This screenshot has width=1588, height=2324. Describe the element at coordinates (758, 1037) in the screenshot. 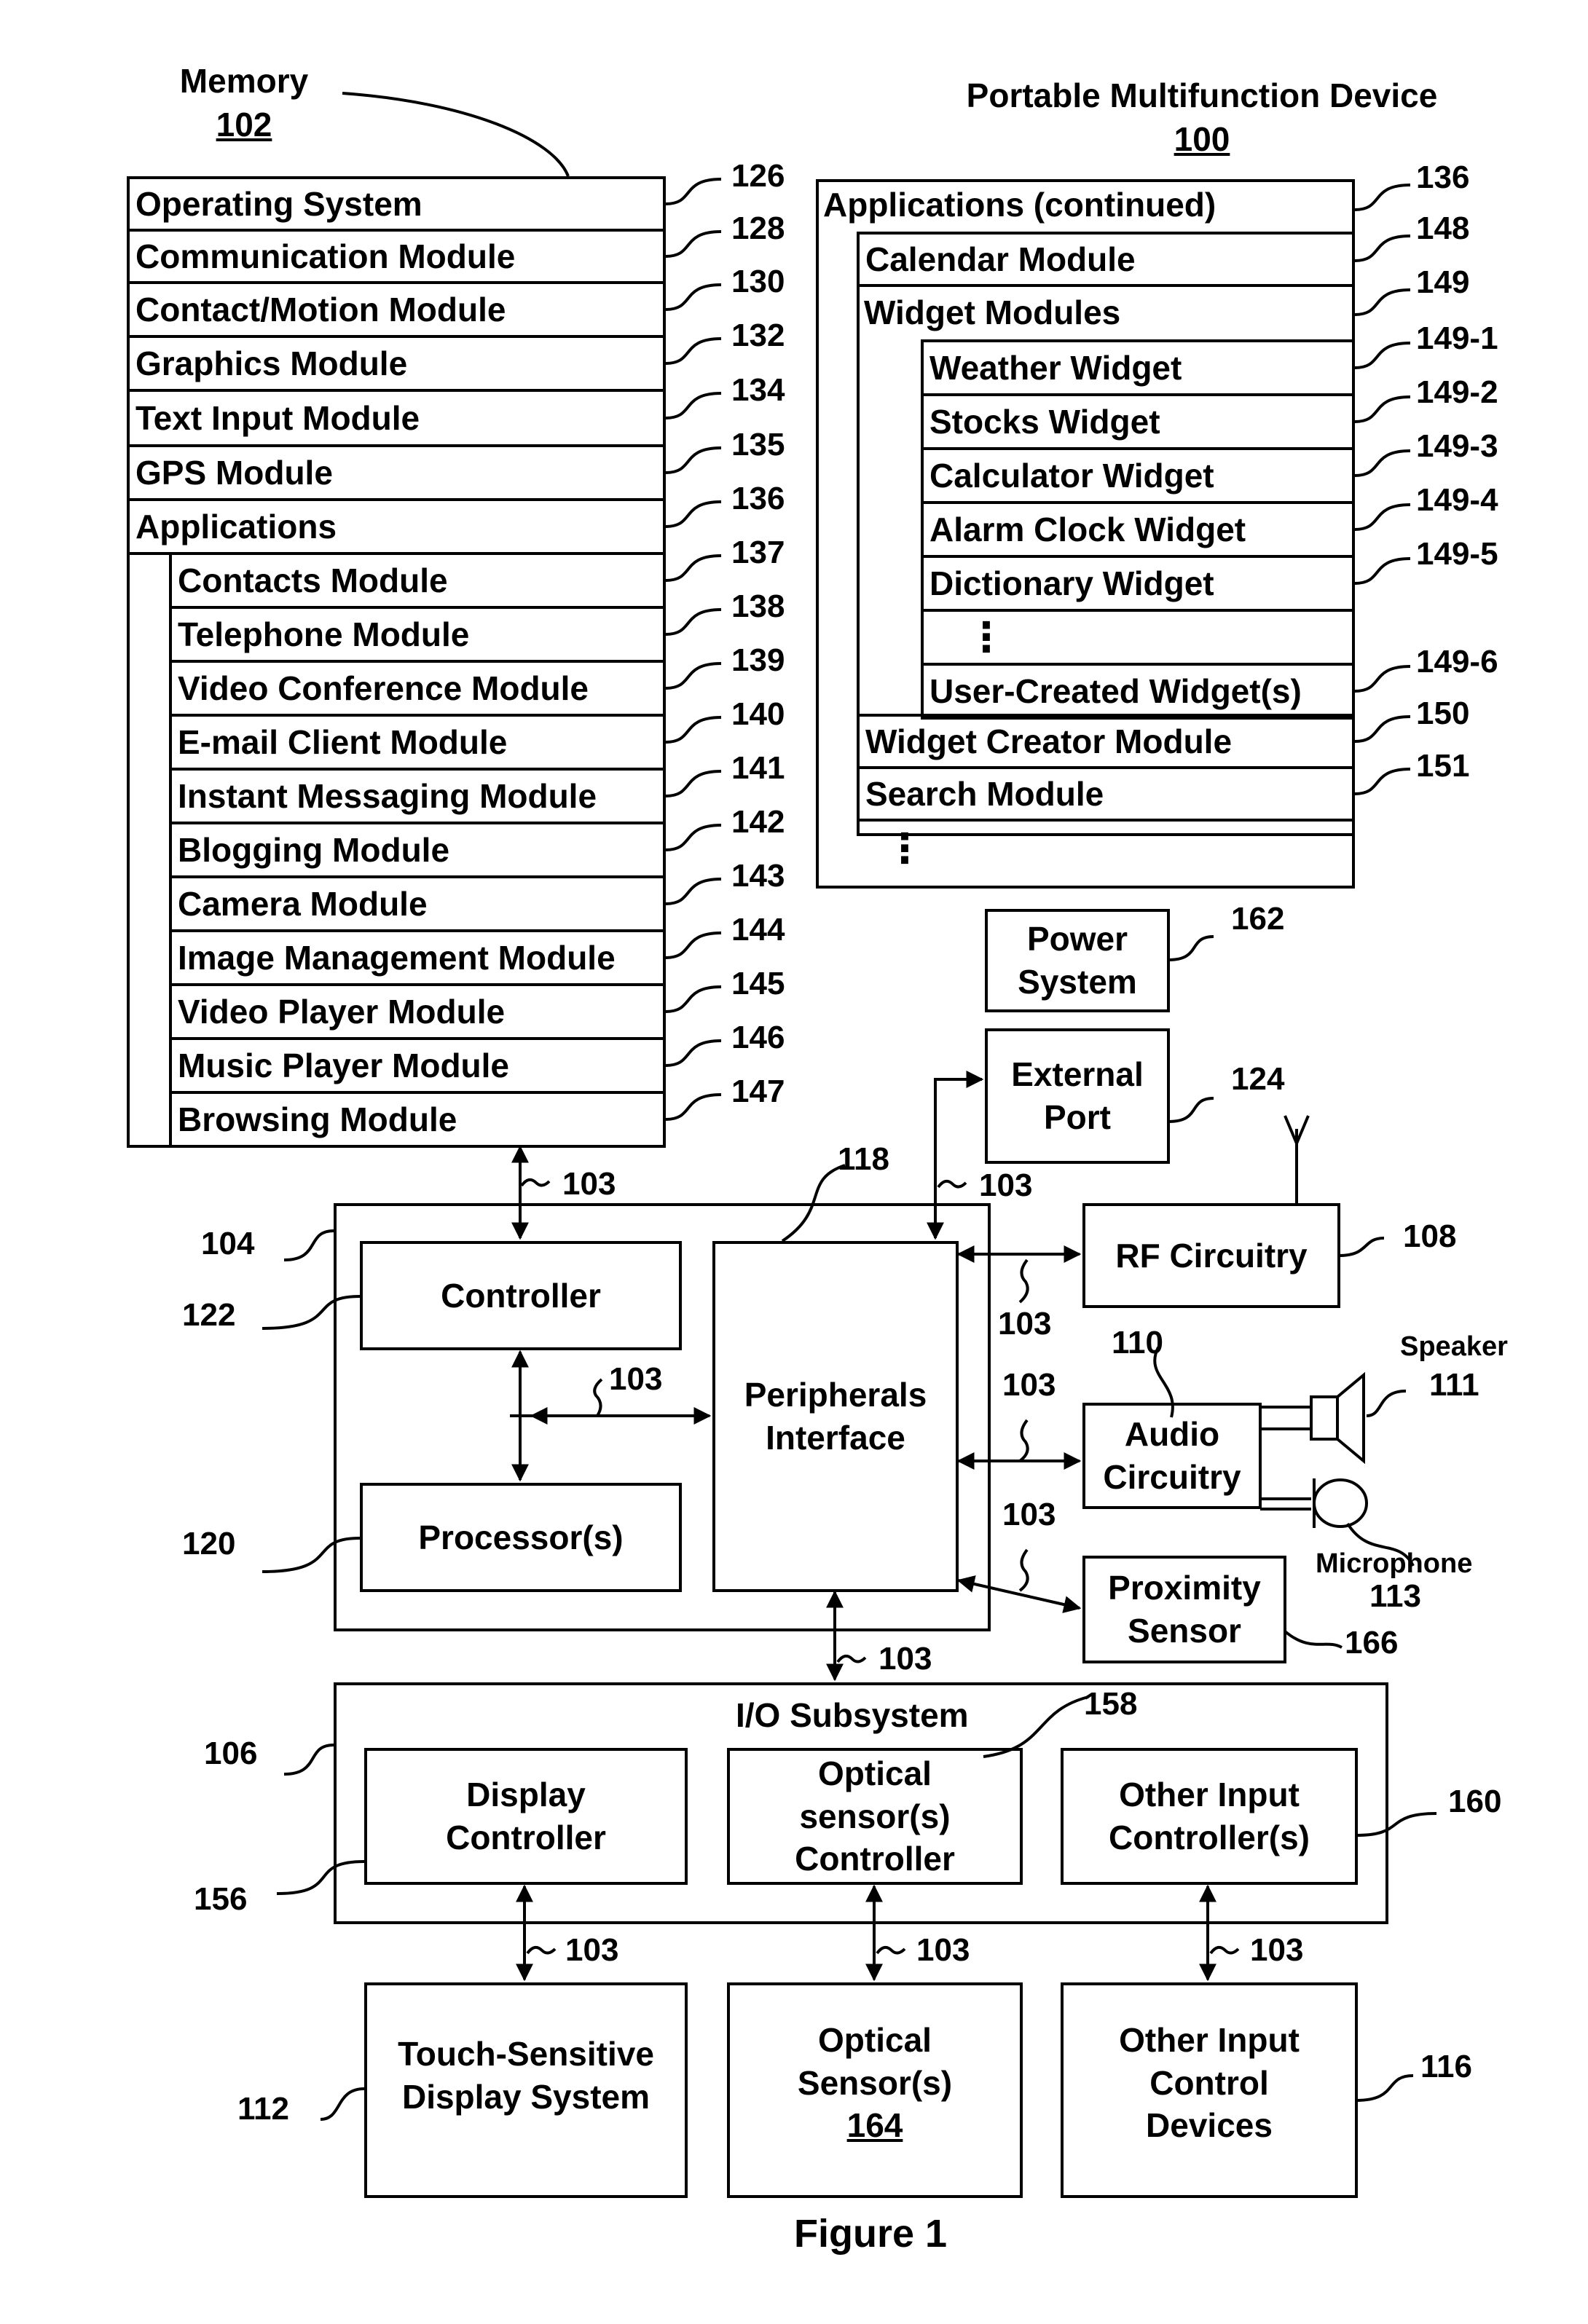

I see `ref-number: 146` at that location.